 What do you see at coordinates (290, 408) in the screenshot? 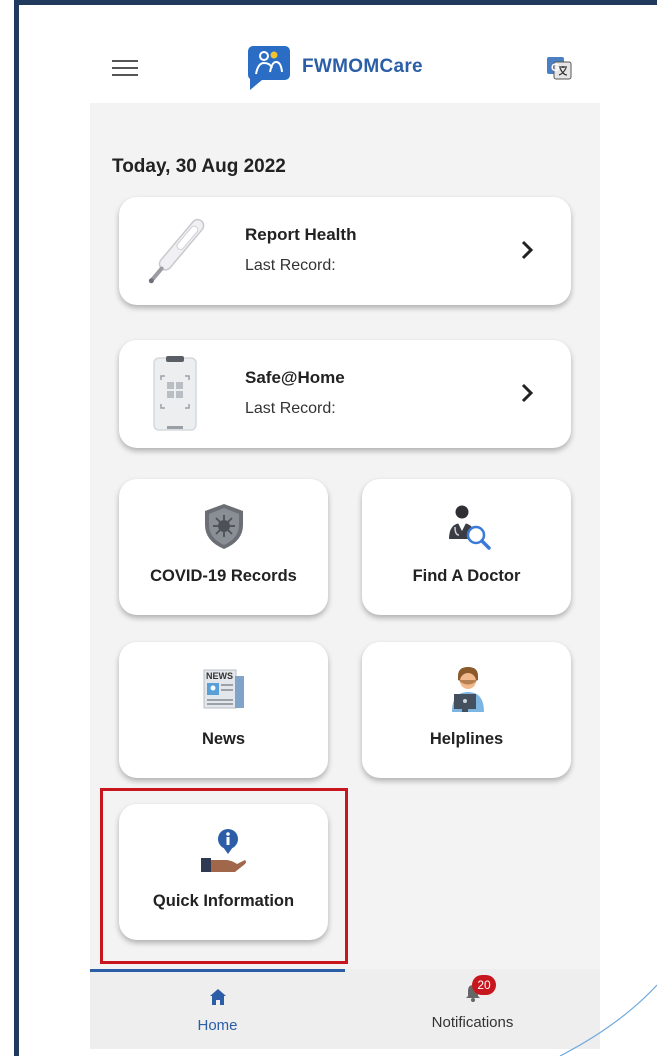
I see `safe-home-last-record: Last Record:` at bounding box center [290, 408].